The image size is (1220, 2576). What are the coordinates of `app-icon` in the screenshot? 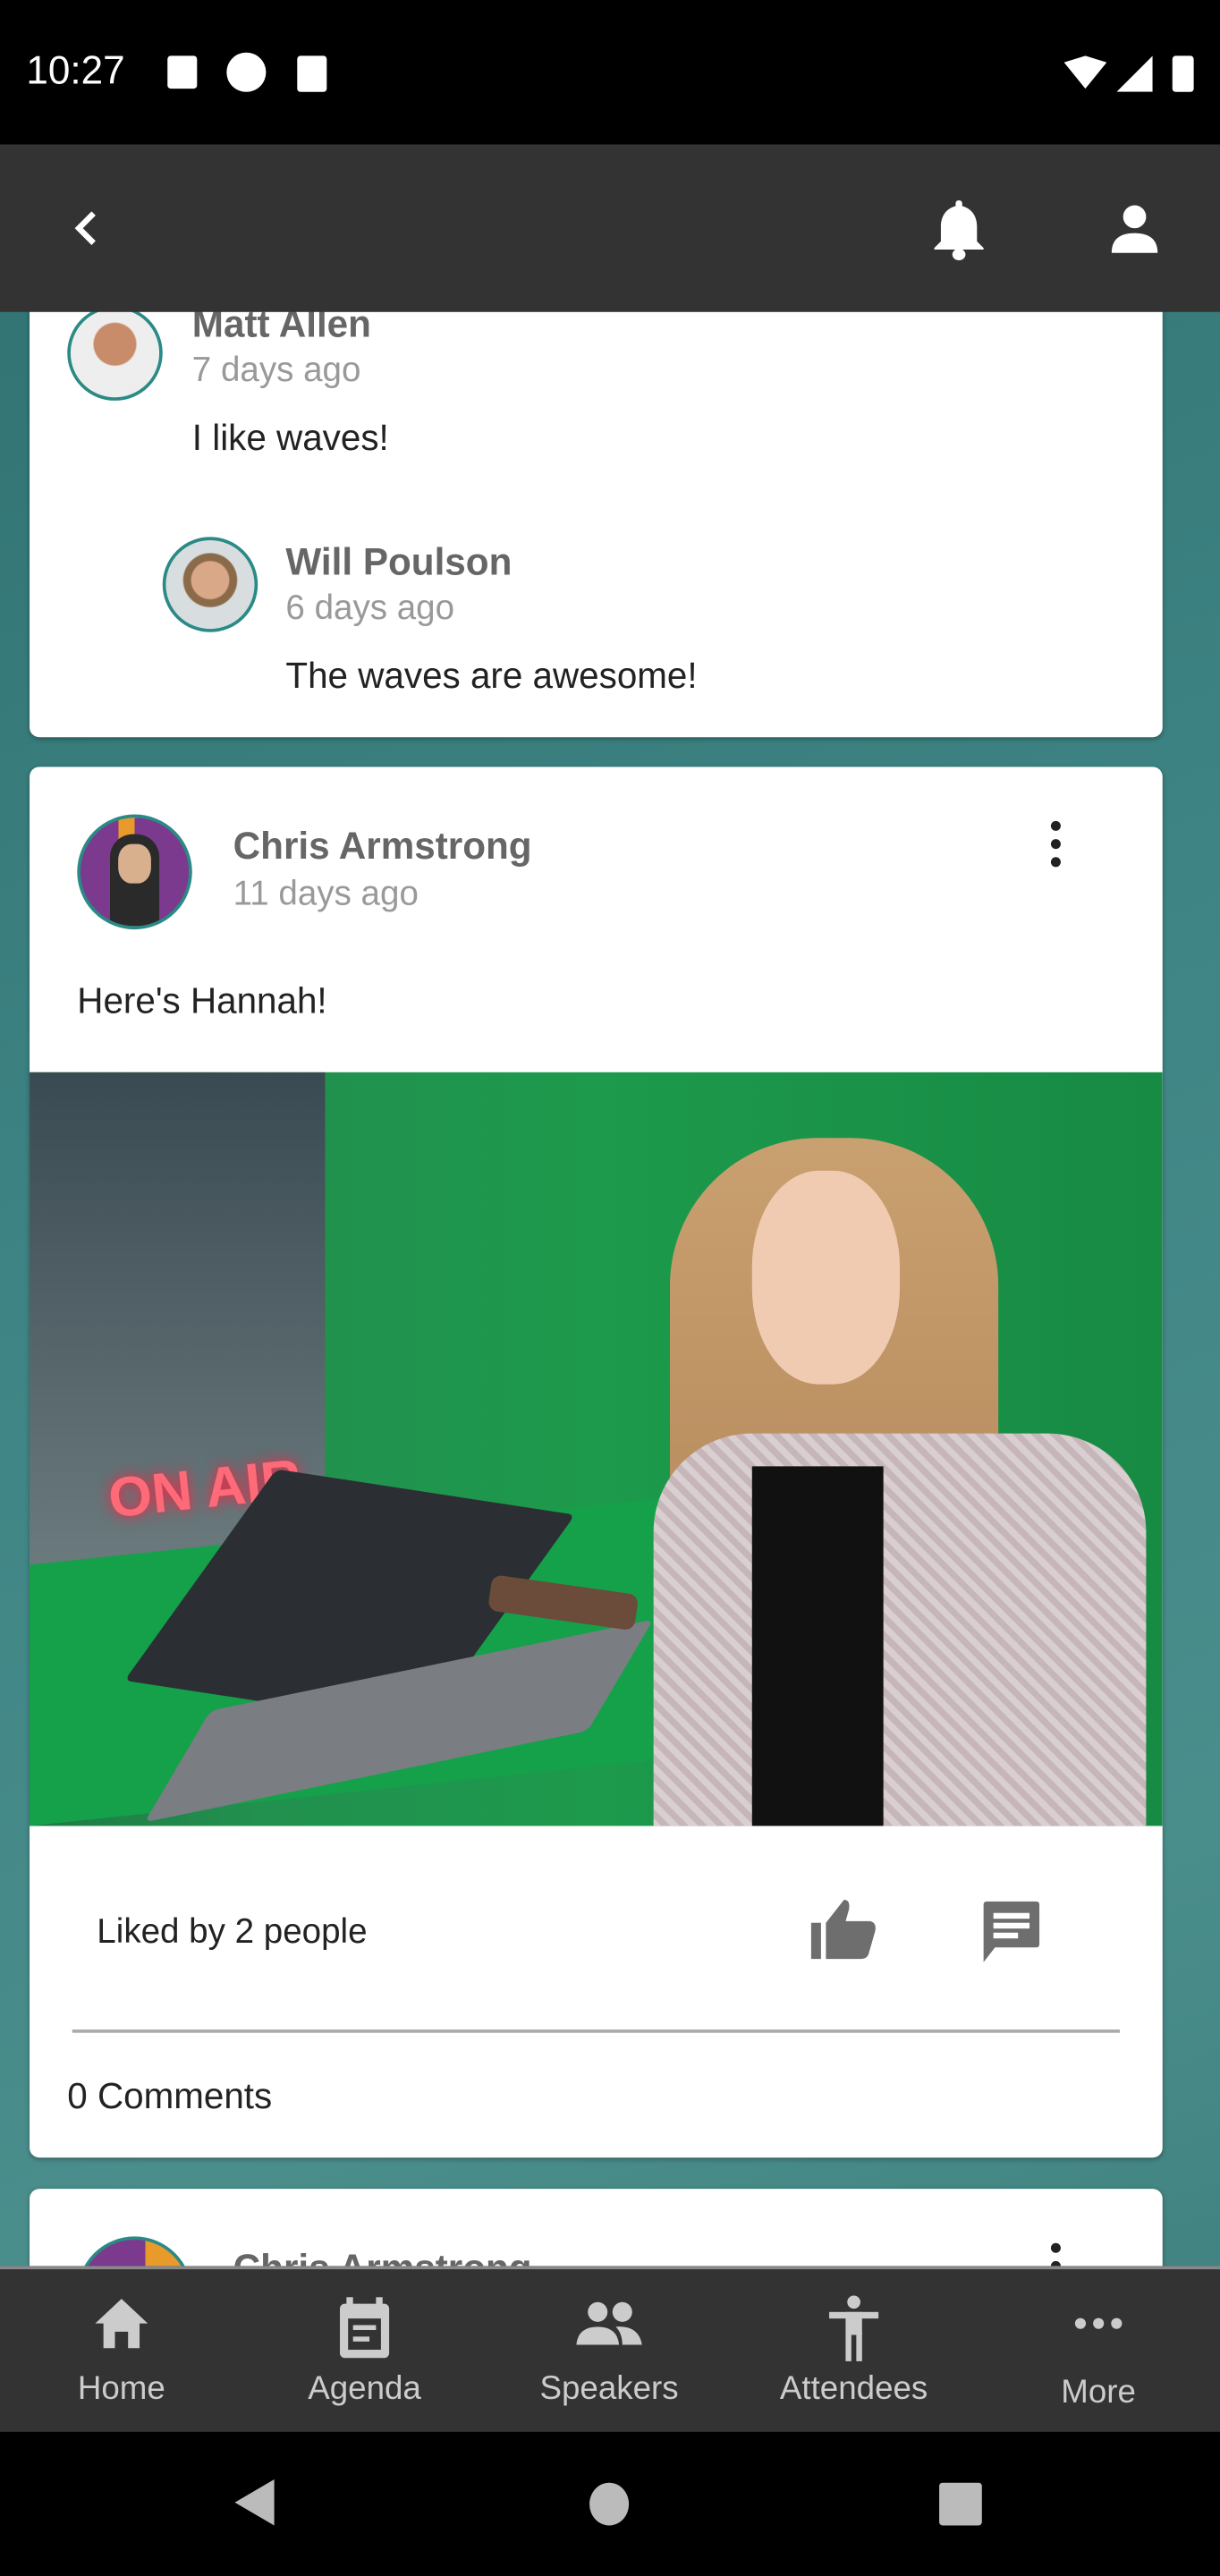 It's located at (247, 72).